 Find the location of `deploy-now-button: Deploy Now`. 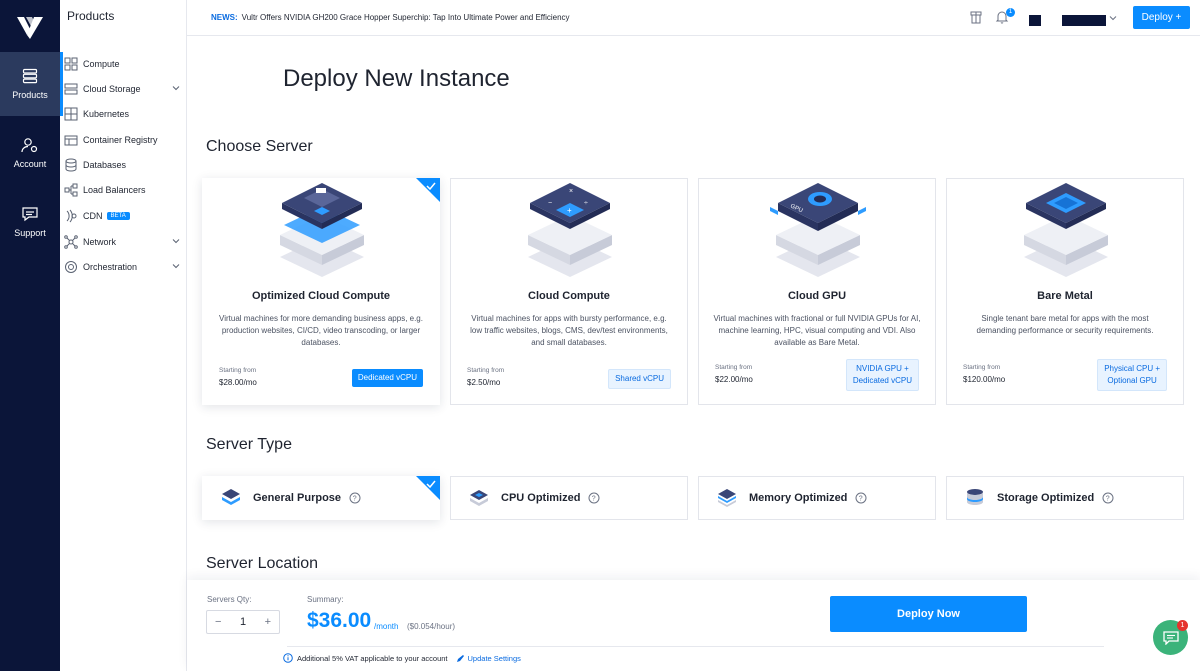

deploy-now-button: Deploy Now is located at coordinates (928, 614).